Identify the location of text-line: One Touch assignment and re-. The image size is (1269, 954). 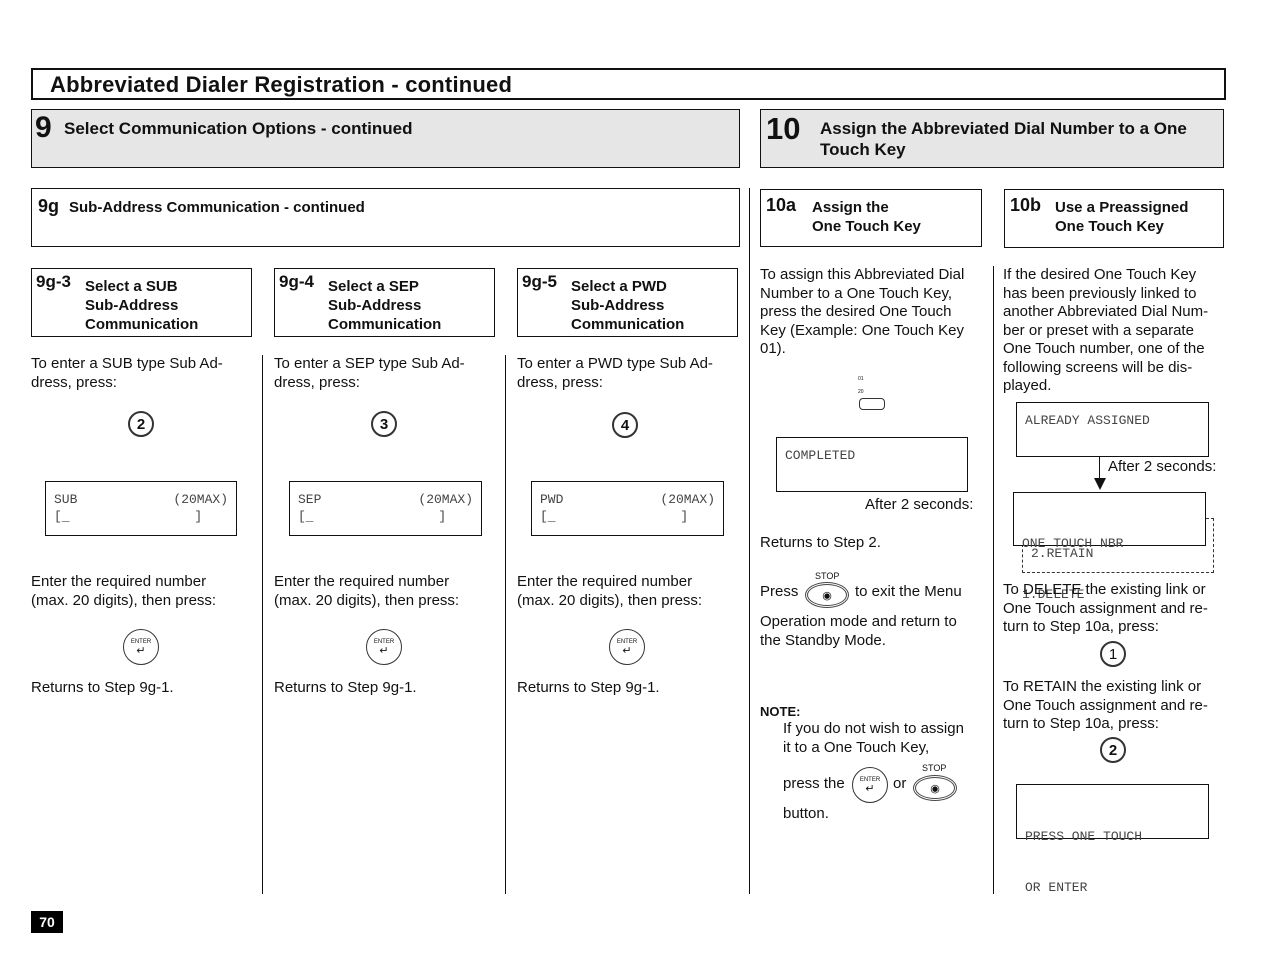
(1105, 705).